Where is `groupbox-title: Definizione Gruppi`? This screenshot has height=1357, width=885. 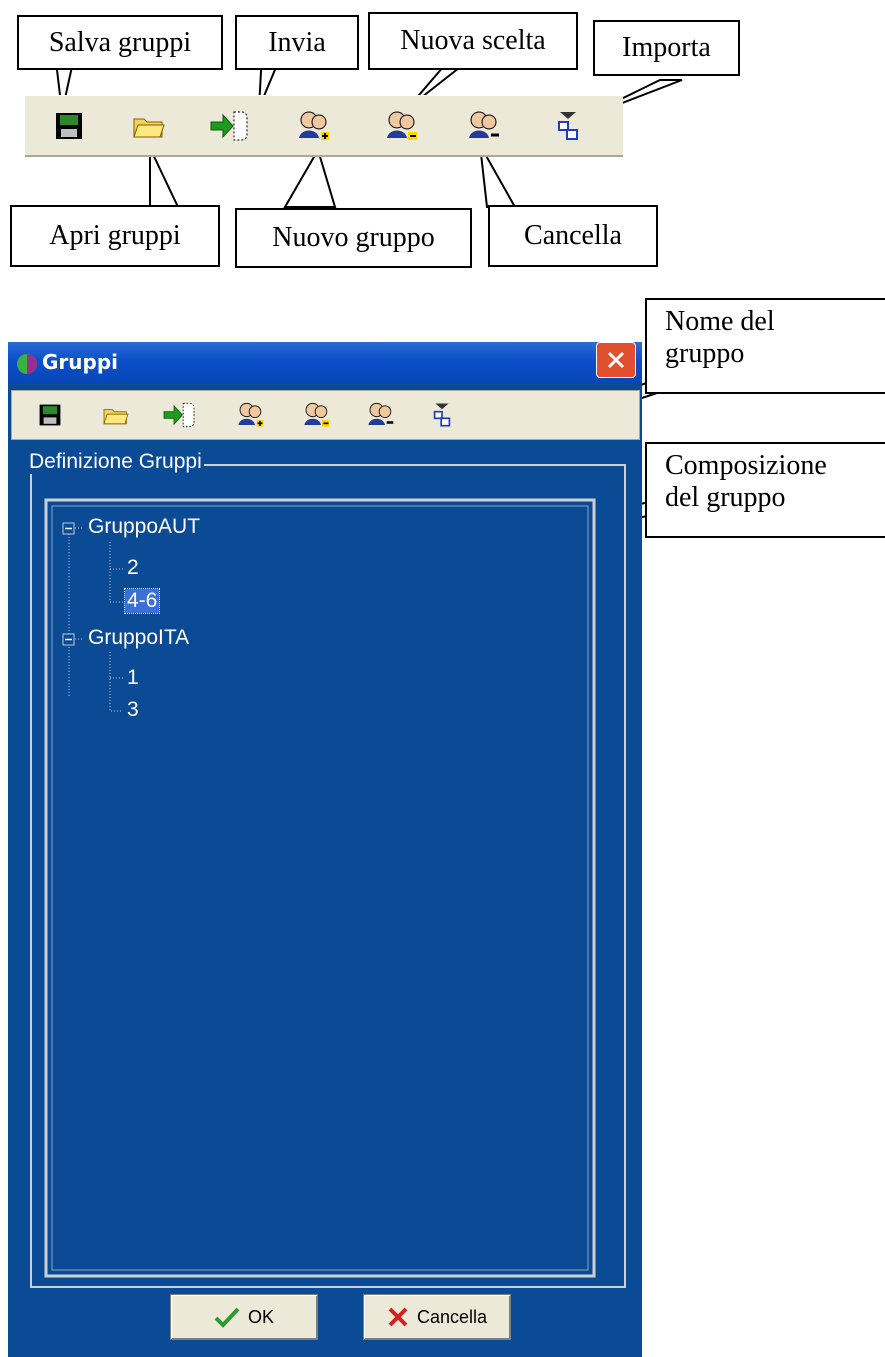
groupbox-title: Definizione Gruppi is located at coordinates (115, 462).